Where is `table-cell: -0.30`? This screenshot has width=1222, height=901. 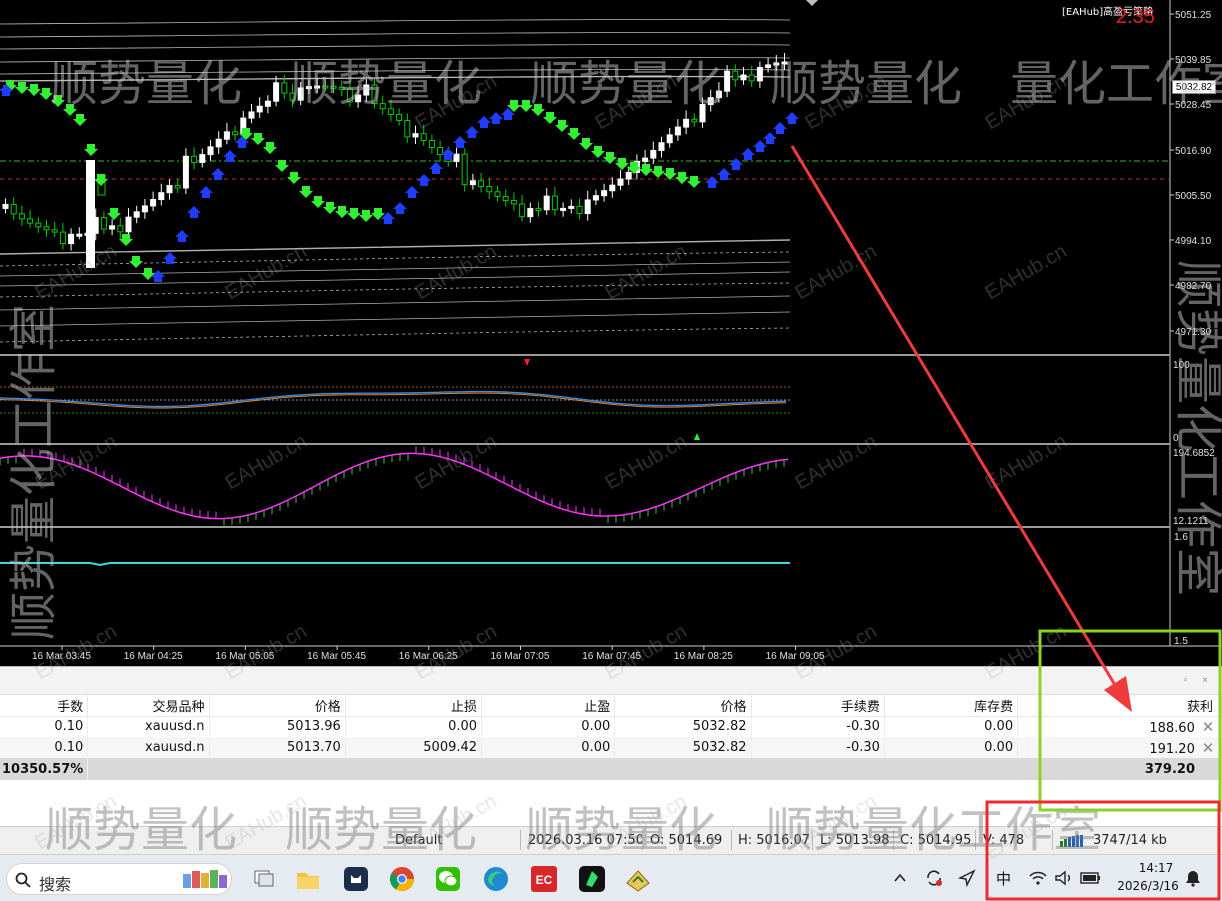
table-cell: -0.30 is located at coordinates (818, 747).